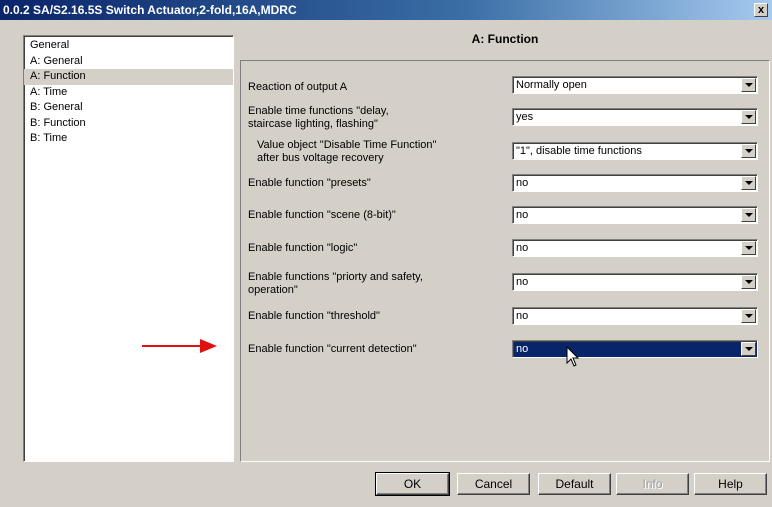 Image resolution: width=772 pixels, height=507 pixels. What do you see at coordinates (128, 124) in the screenshot?
I see `nav-item-b-function: B: Function` at bounding box center [128, 124].